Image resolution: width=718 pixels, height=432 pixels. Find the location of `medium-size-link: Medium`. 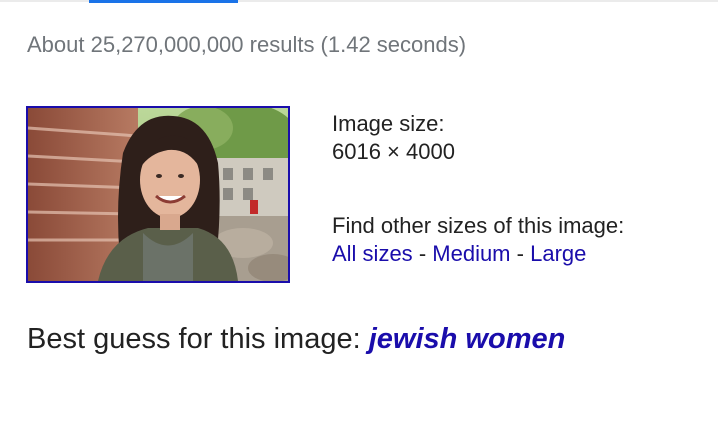

medium-size-link: Medium is located at coordinates (471, 253).